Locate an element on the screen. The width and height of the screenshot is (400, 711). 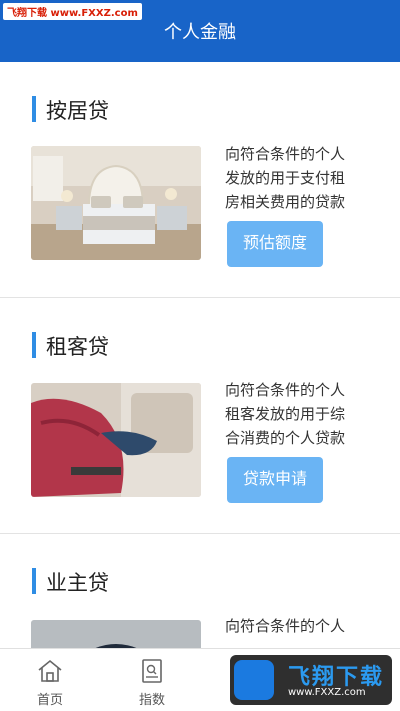
product-description: 向符合条件的个人 发放的用于支付租 房相关费用的贷款 is located at coordinates (300, 178).